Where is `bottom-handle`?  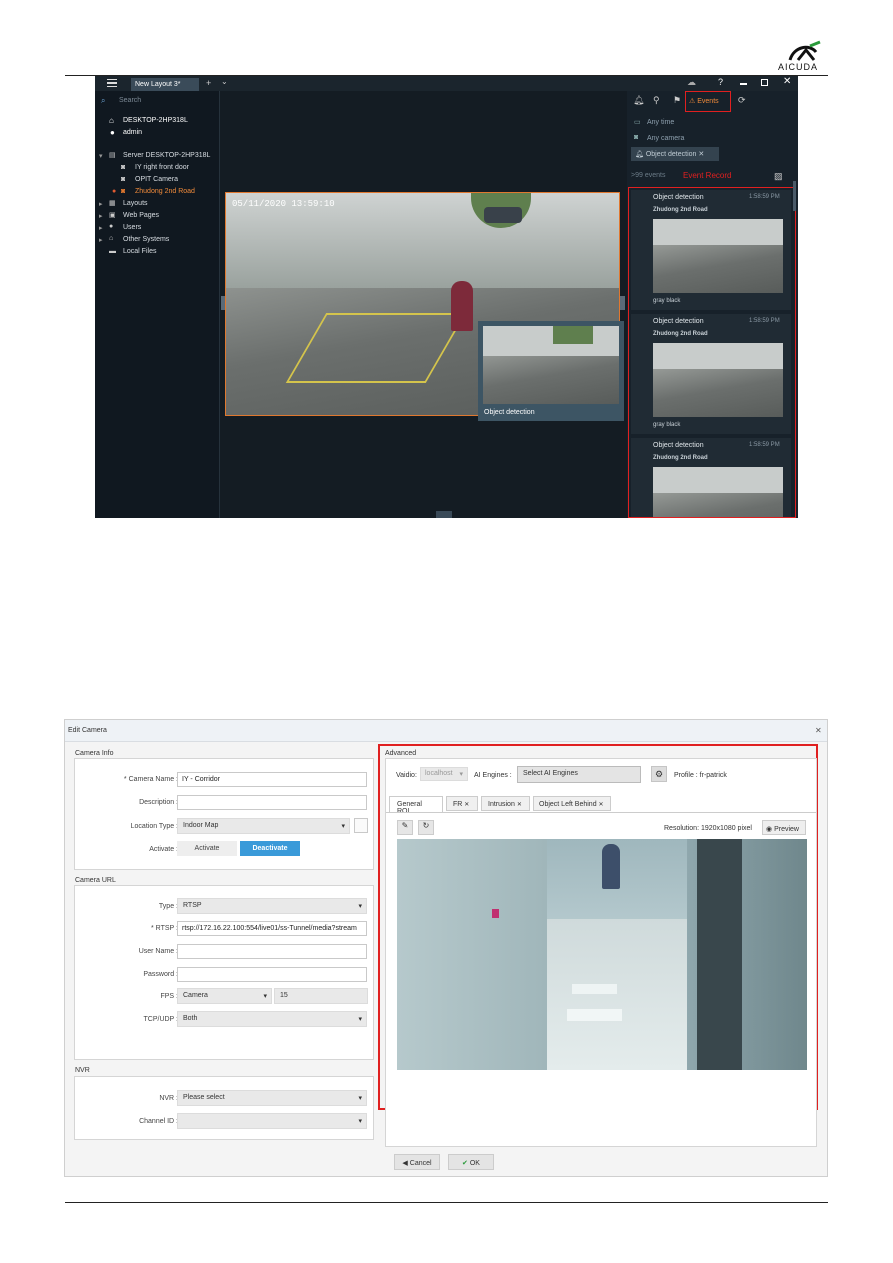
bottom-handle is located at coordinates (444, 514).